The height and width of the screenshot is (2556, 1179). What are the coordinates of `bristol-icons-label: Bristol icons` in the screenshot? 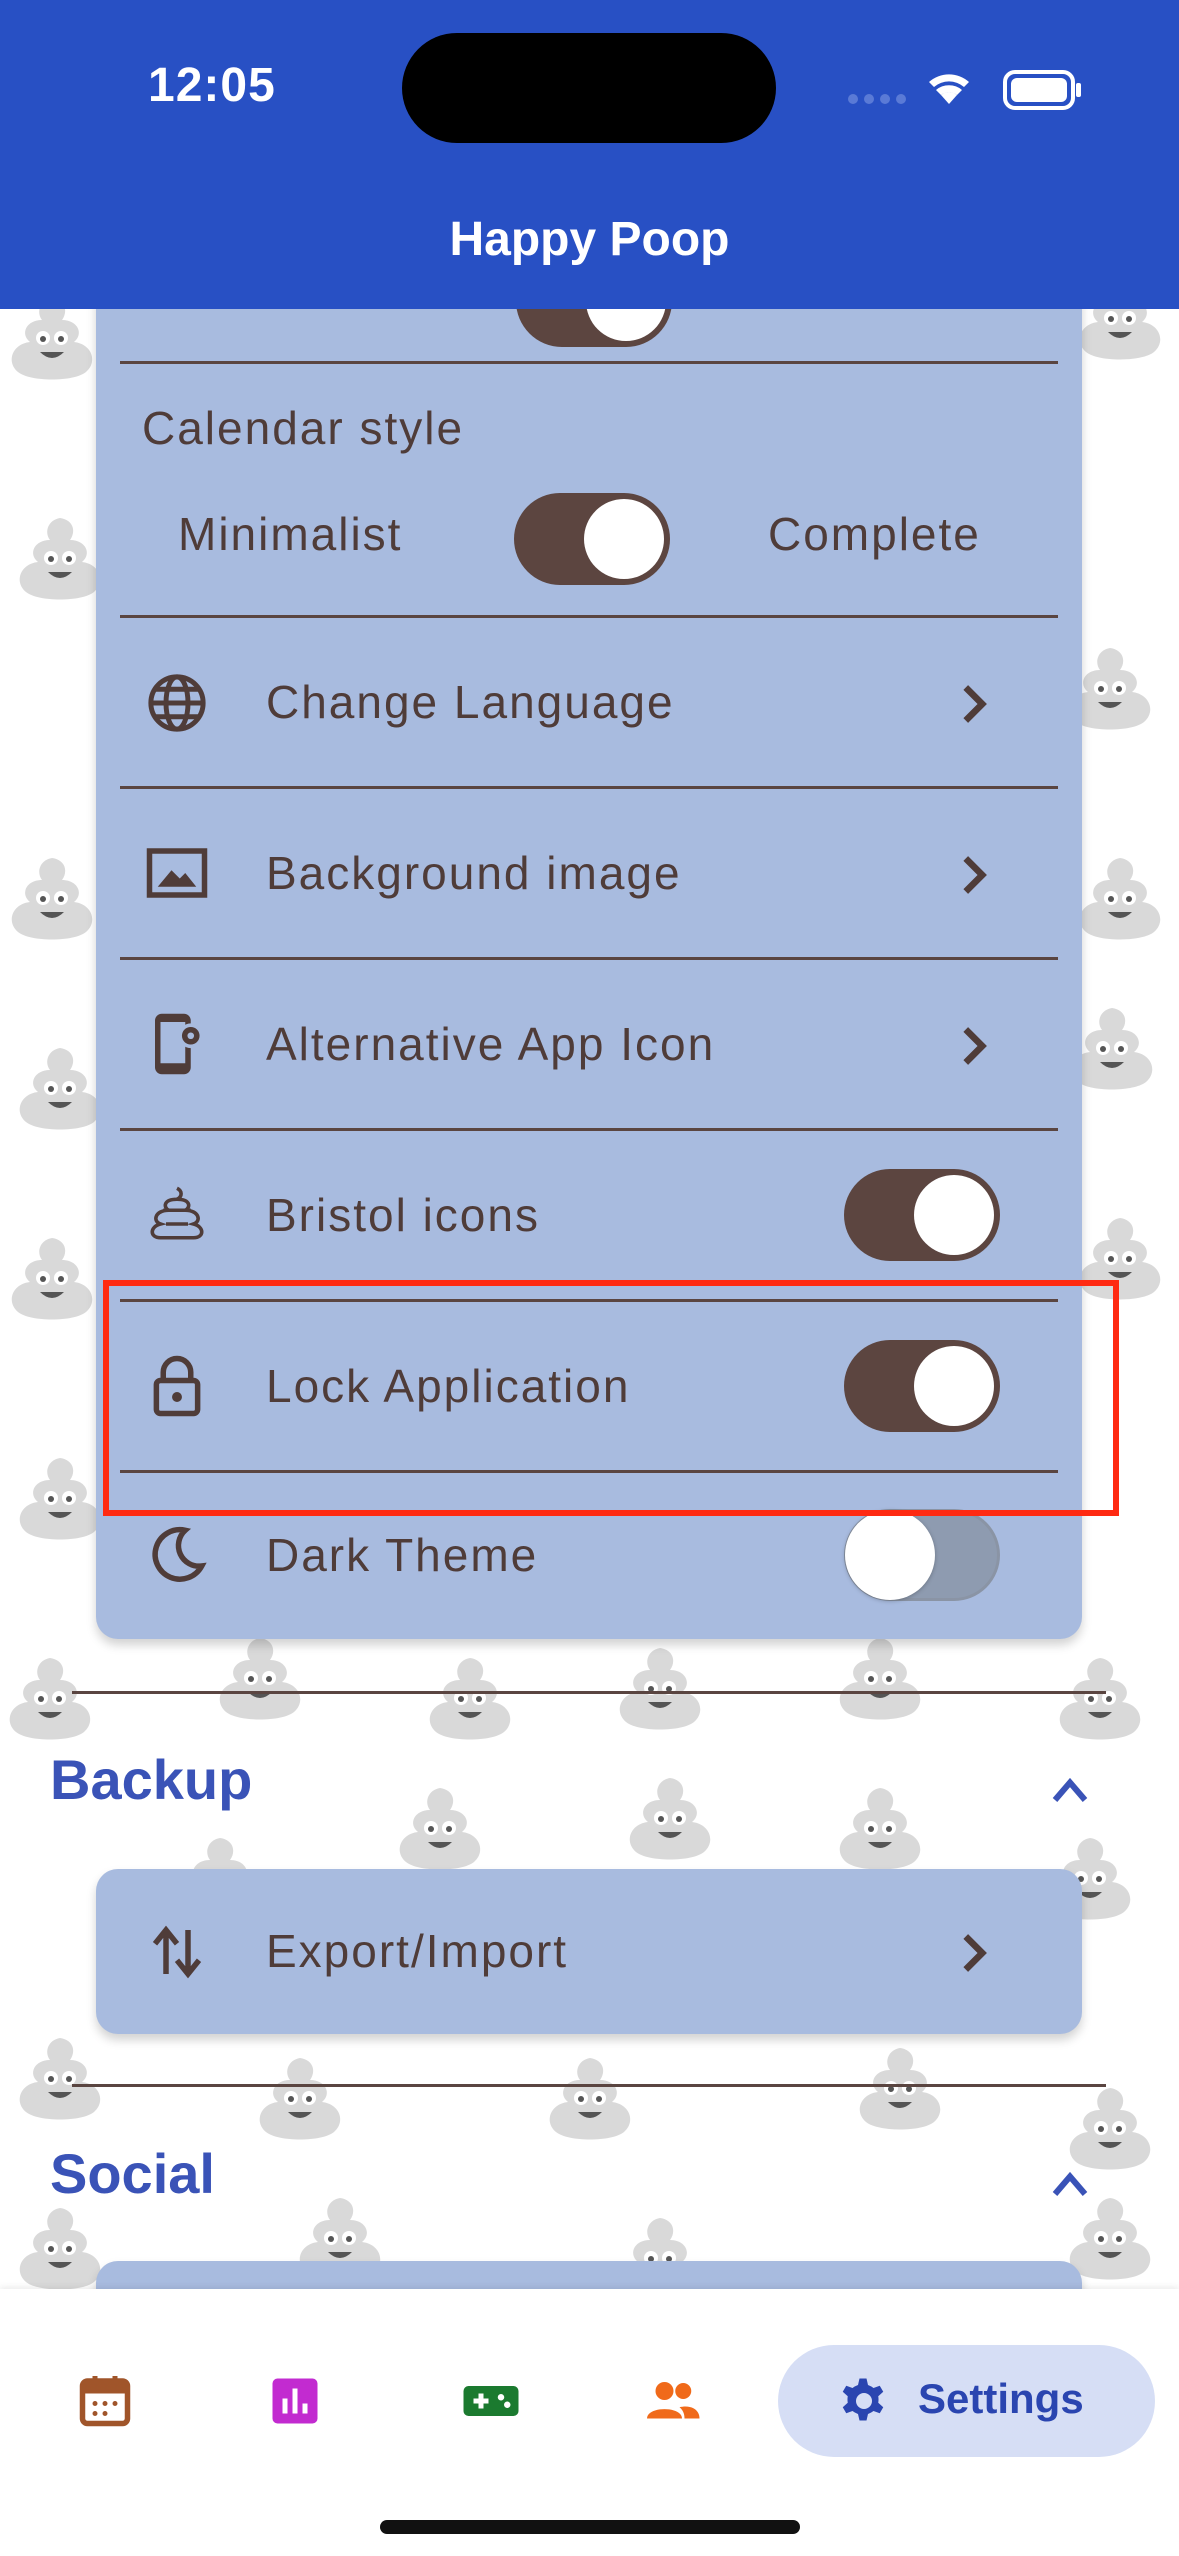 It's located at (403, 1215).